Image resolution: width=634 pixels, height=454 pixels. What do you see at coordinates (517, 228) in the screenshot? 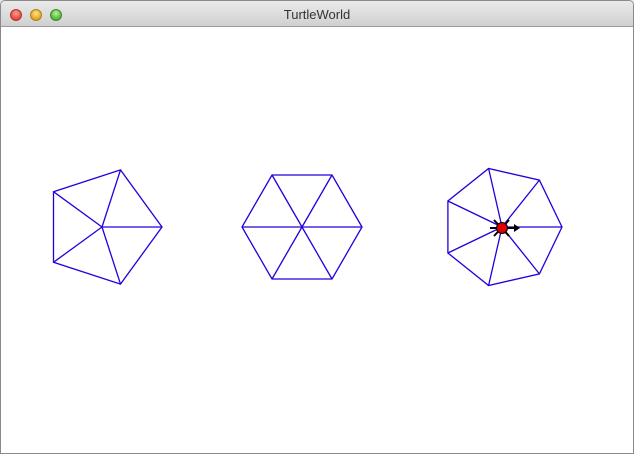
I see `turtle-head-icon` at bounding box center [517, 228].